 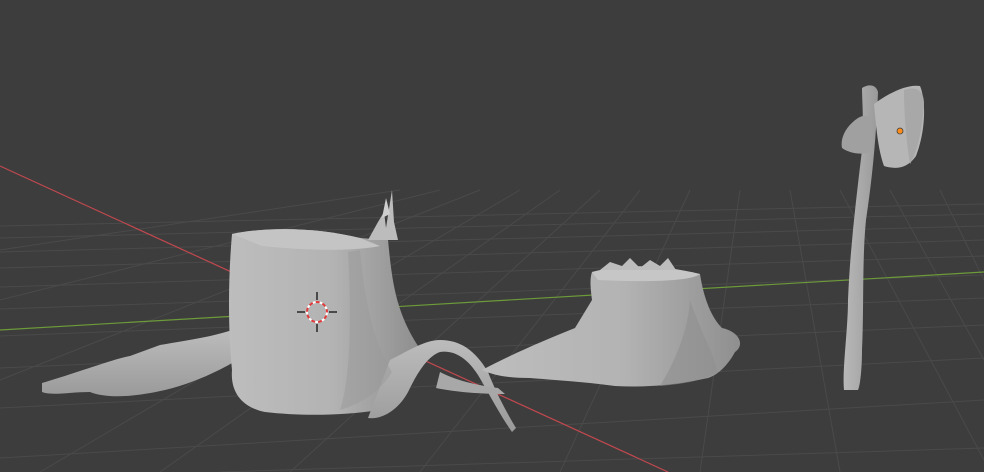 What do you see at coordinates (883, 237) in the screenshot?
I see `axe` at bounding box center [883, 237].